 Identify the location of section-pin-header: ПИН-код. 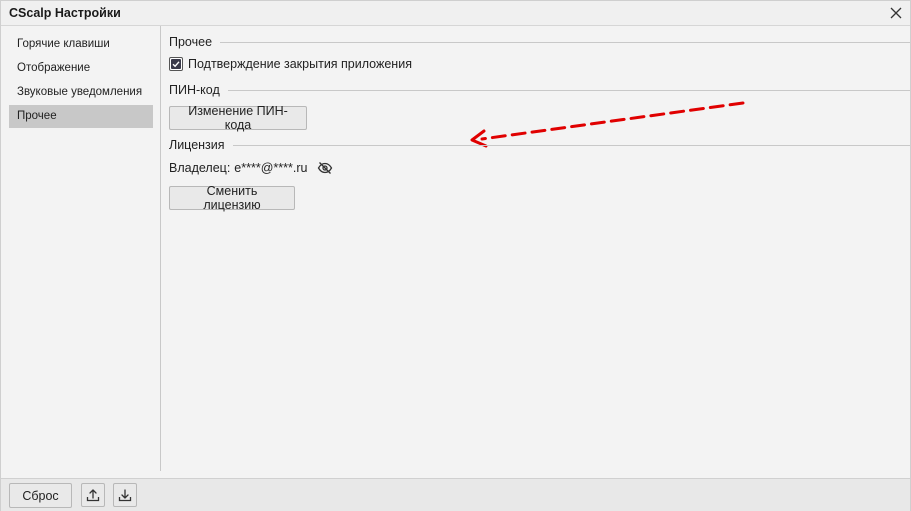
(539, 90).